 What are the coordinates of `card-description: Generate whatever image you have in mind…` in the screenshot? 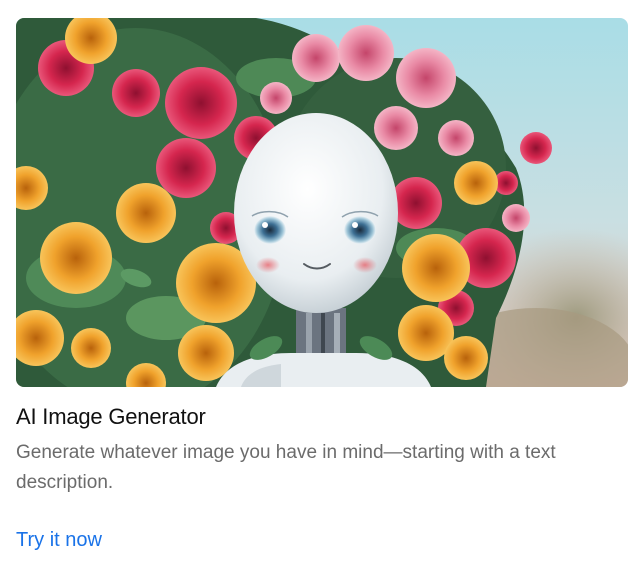 It's located at (286, 467).